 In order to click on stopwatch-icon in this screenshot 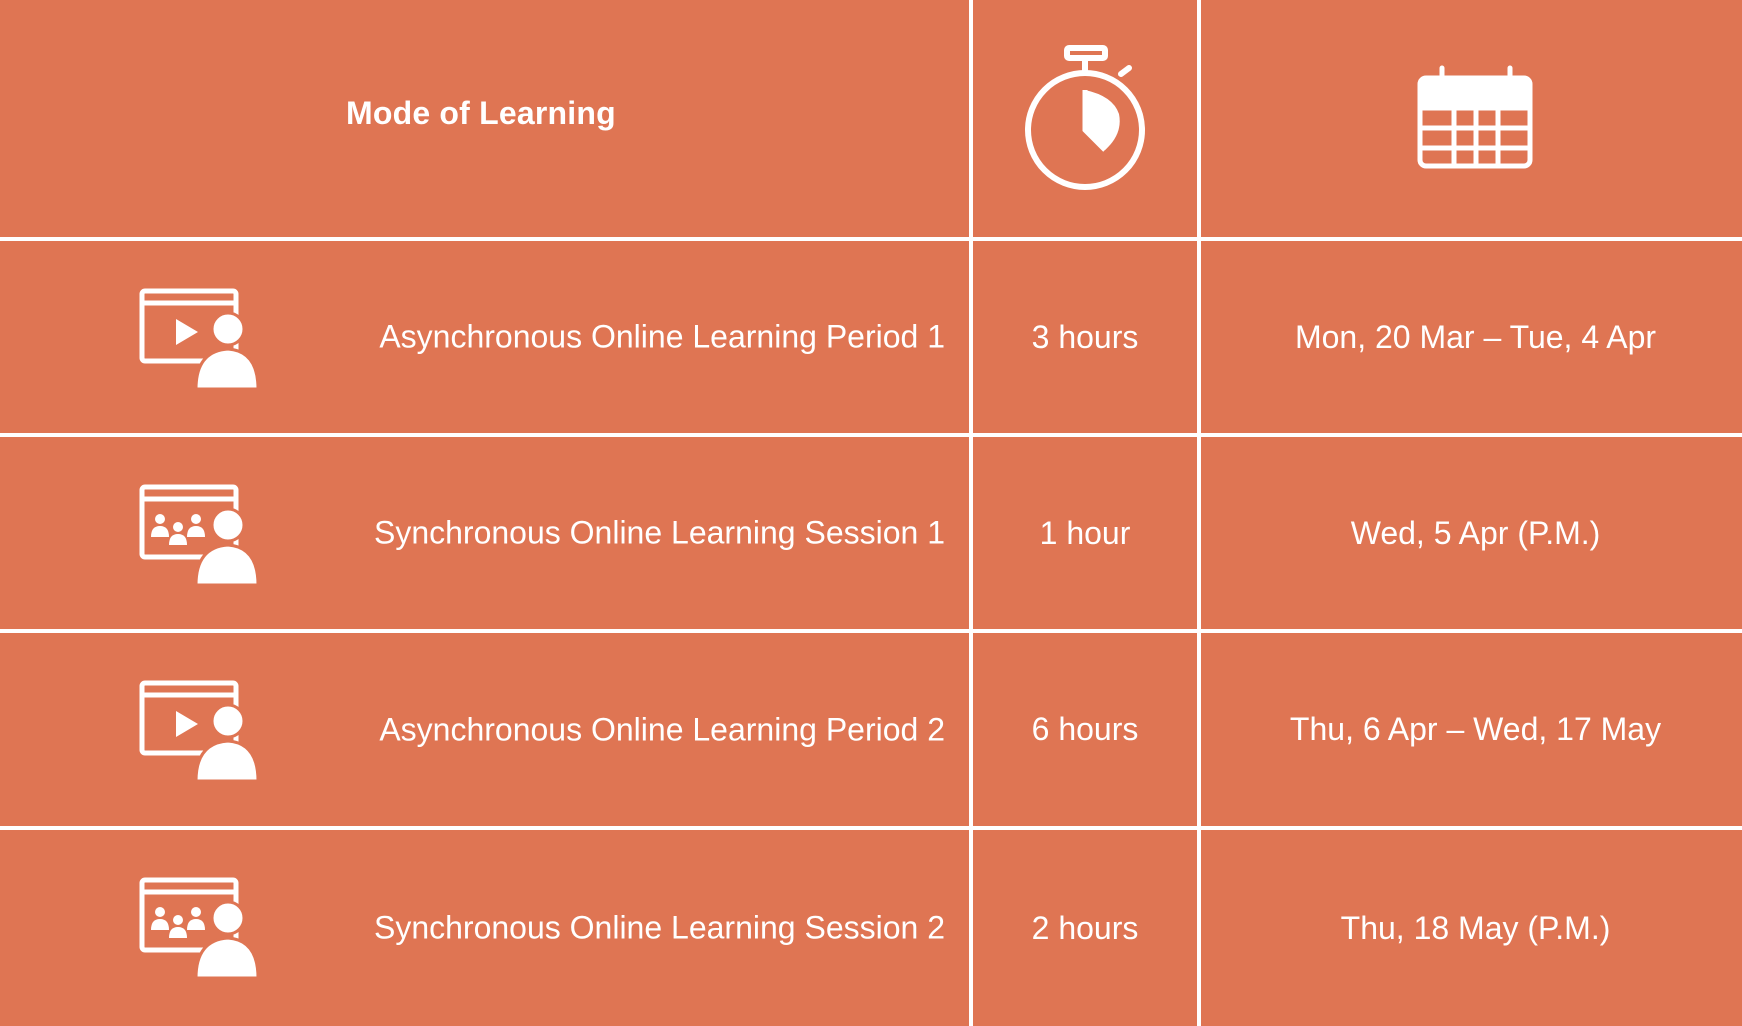, I will do `click(1085, 119)`.